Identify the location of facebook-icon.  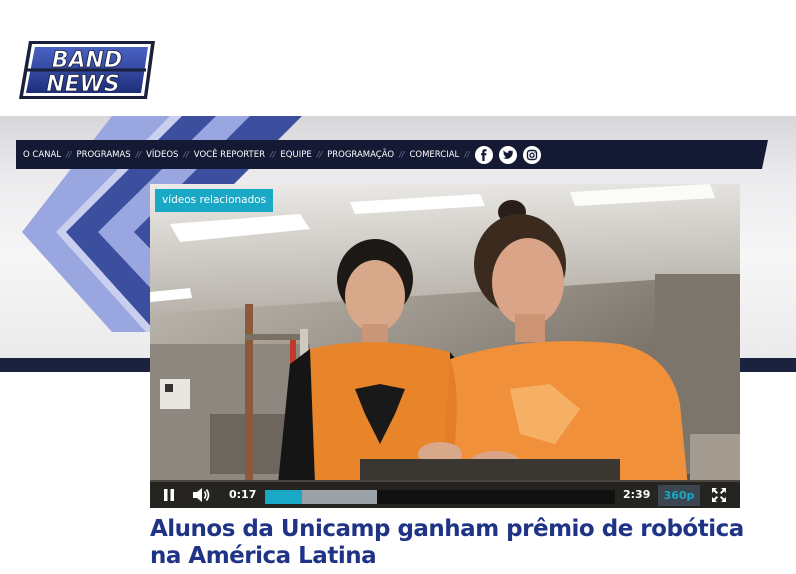
(483, 154).